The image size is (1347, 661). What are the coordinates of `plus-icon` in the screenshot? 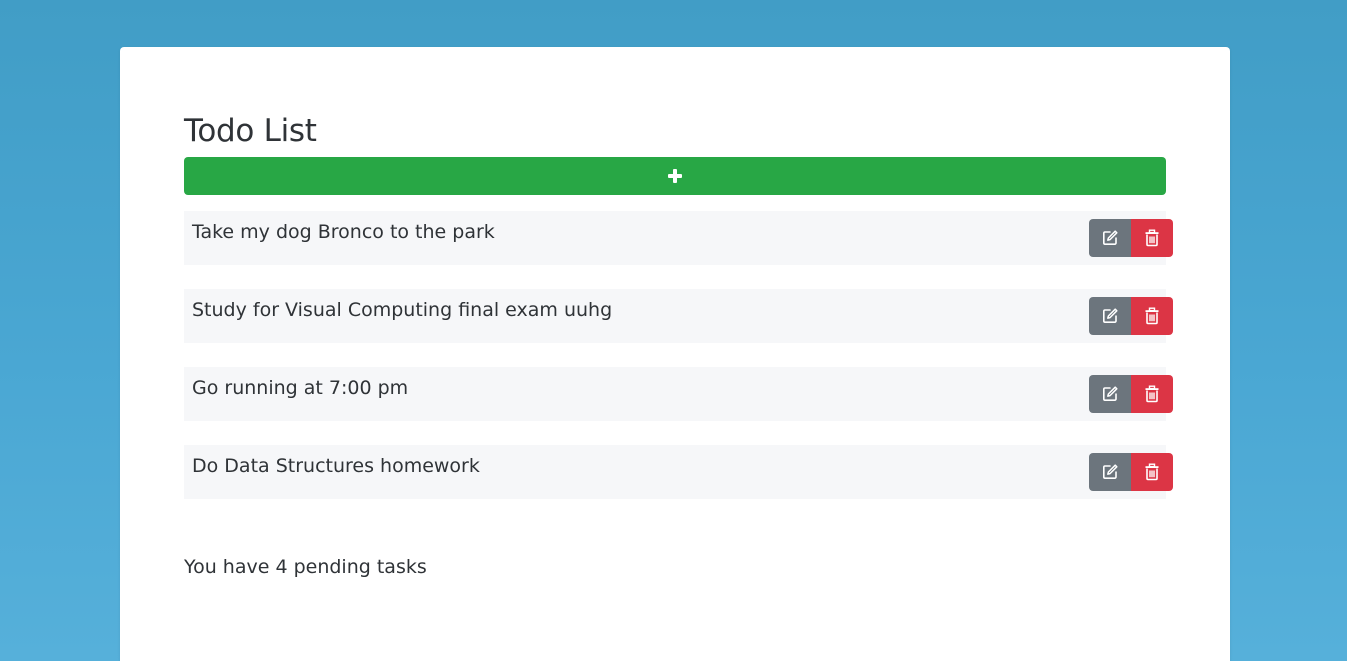 It's located at (675, 176).